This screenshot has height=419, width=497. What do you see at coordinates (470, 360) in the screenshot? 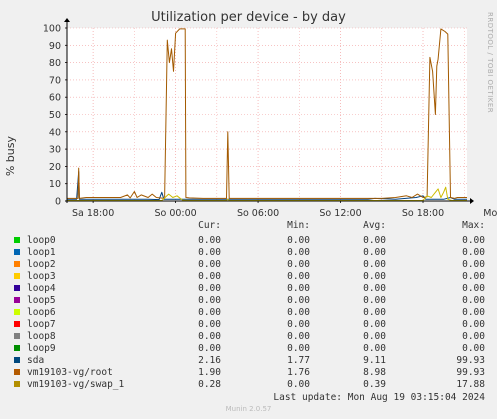
I see `legend-max-value: 99.93` at bounding box center [470, 360].